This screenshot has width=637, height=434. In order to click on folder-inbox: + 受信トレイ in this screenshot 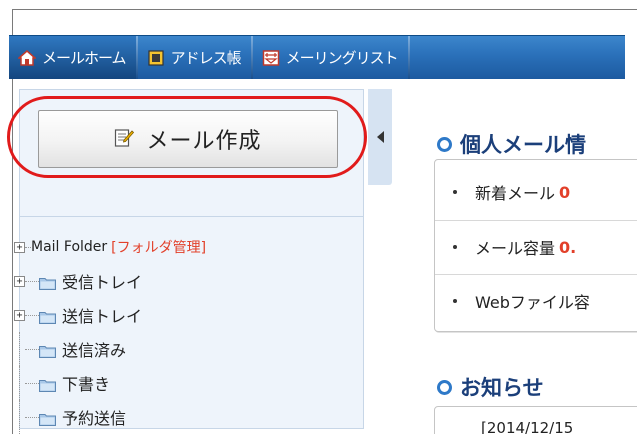, I will do `click(189, 281)`.